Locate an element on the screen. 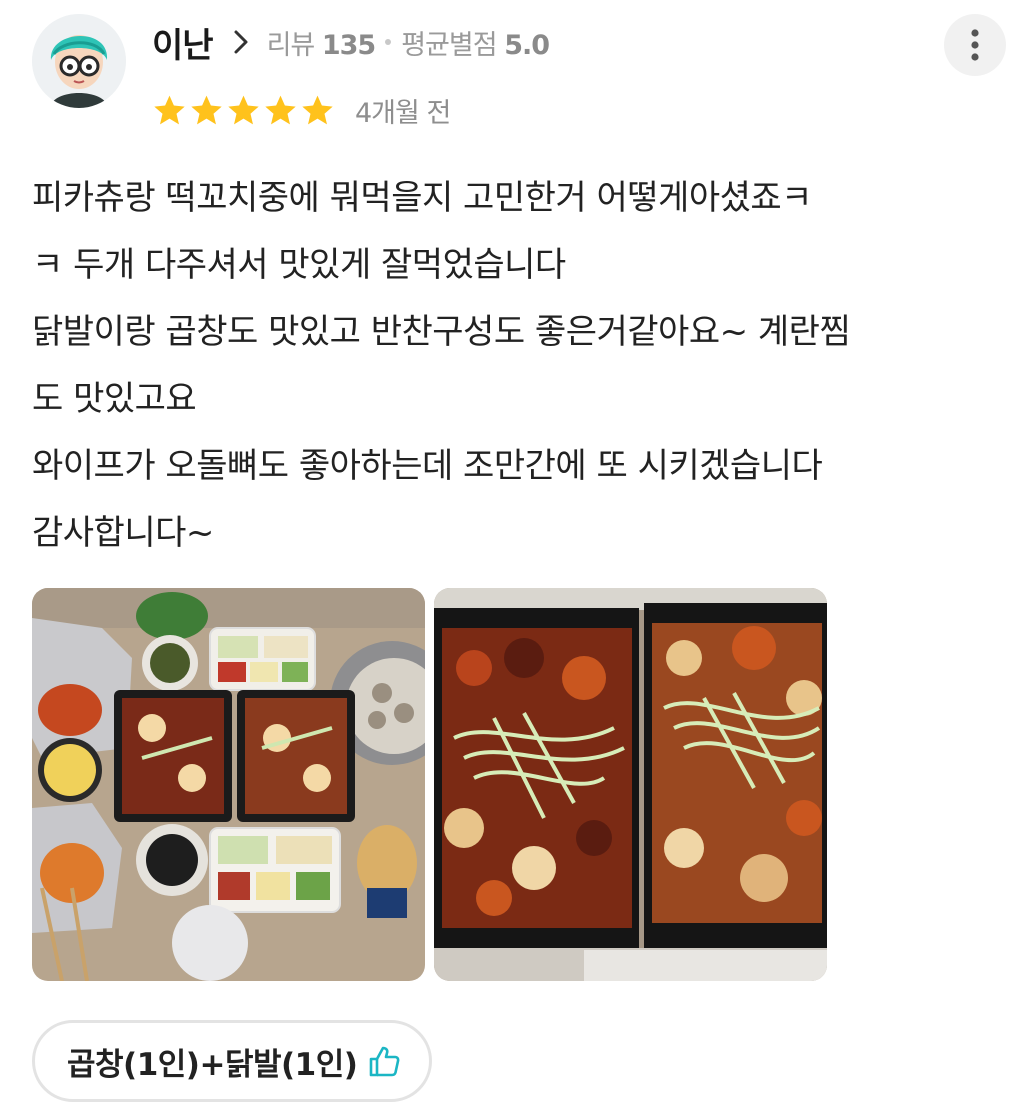 This screenshot has width=1025, height=1117. review-line: ㅋ 두개 다주셔서 맛있게 잘먹었습니다 is located at coordinates (299, 265).